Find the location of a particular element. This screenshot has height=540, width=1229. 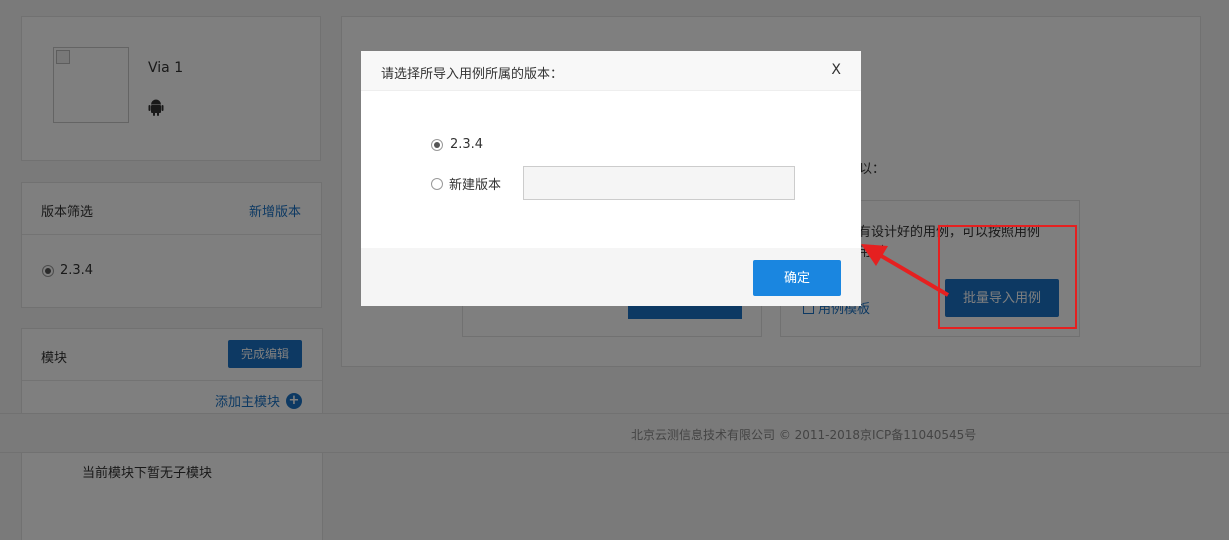

existing-version-label: 2.3.4 is located at coordinates (467, 144).